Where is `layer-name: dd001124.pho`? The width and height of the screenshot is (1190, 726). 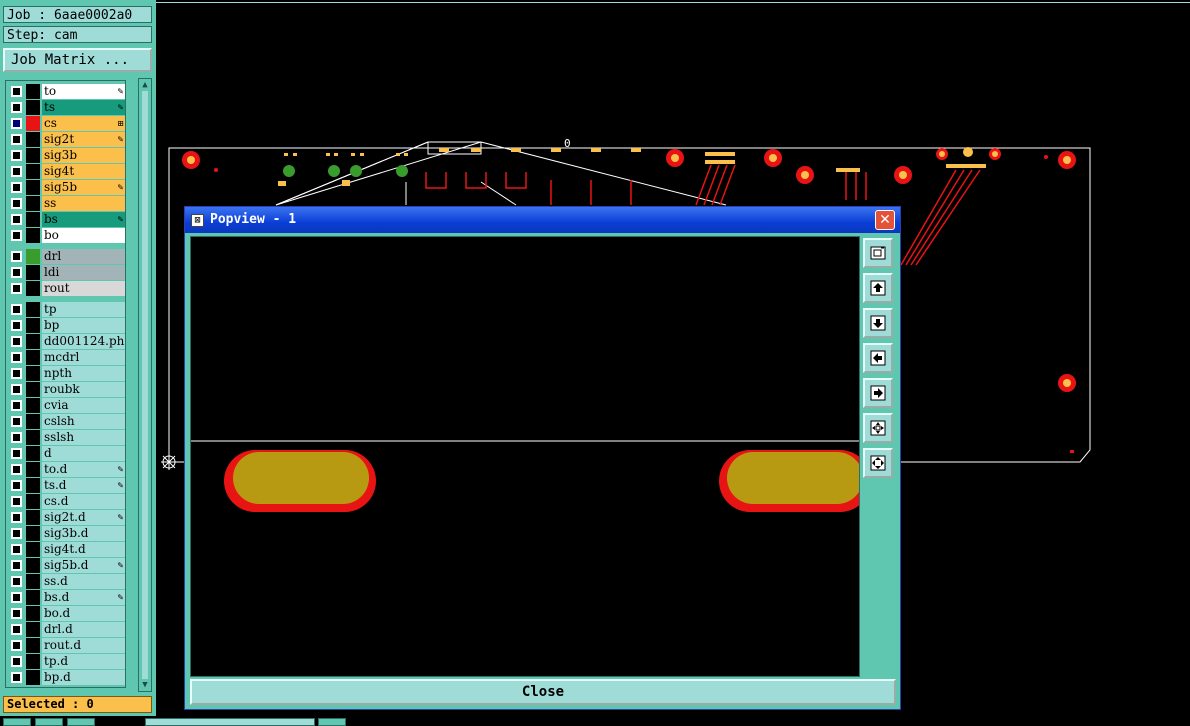
layer-name: dd001124.pho is located at coordinates (83, 341).